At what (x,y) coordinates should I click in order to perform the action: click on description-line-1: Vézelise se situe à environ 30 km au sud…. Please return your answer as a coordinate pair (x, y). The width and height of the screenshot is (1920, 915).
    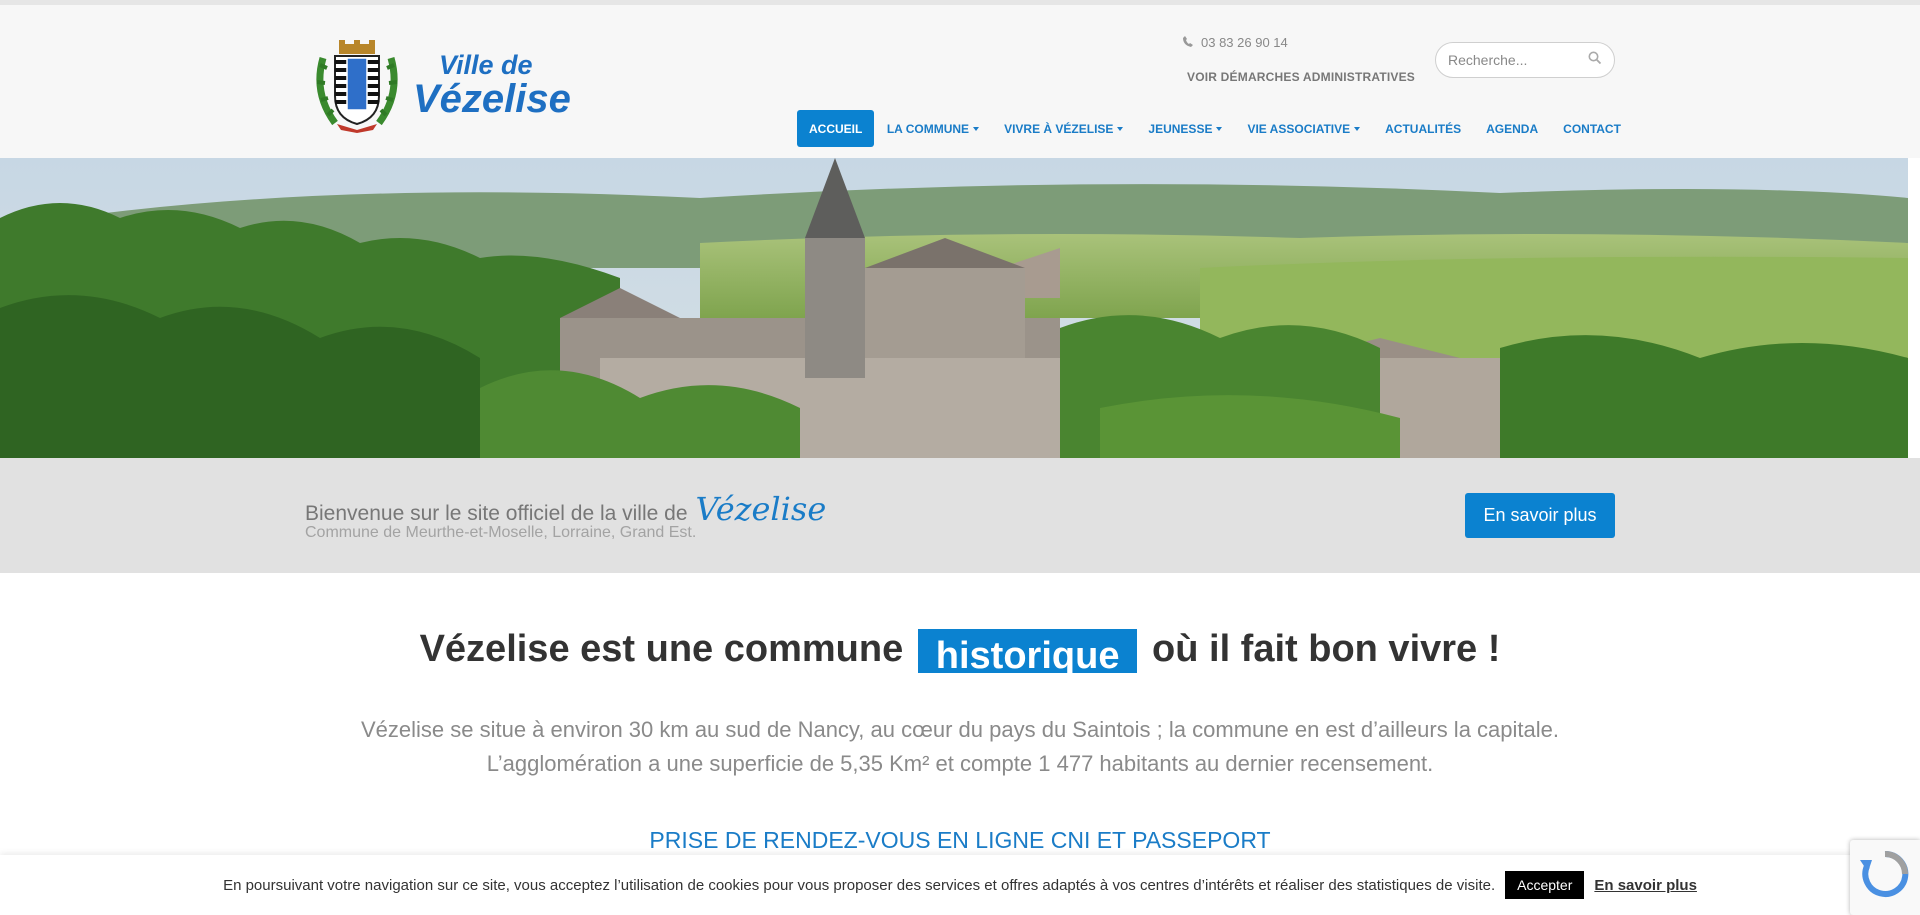
    Looking at the image, I should click on (959, 729).